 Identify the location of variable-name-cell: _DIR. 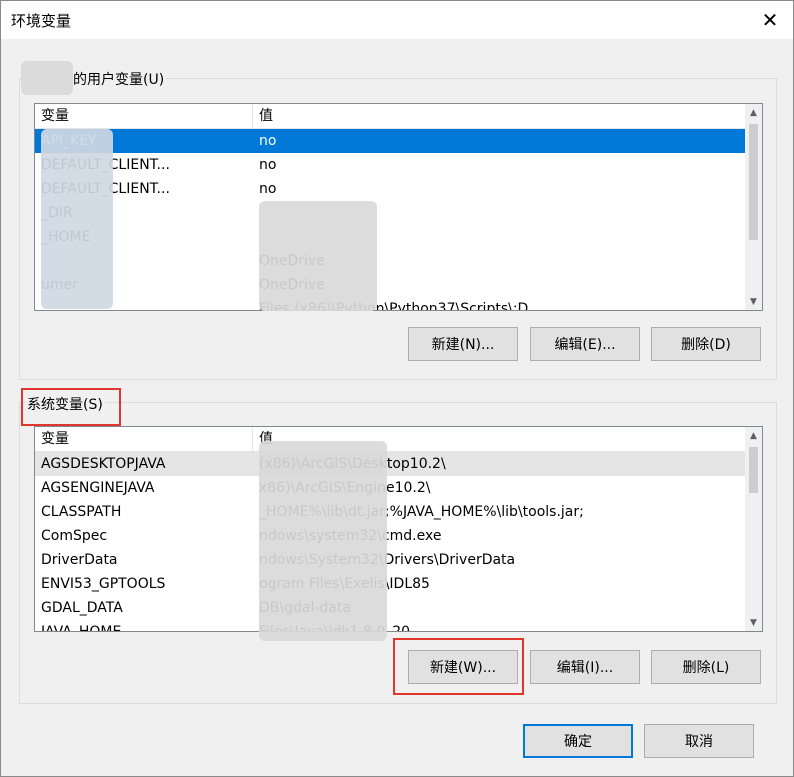
(57, 213).